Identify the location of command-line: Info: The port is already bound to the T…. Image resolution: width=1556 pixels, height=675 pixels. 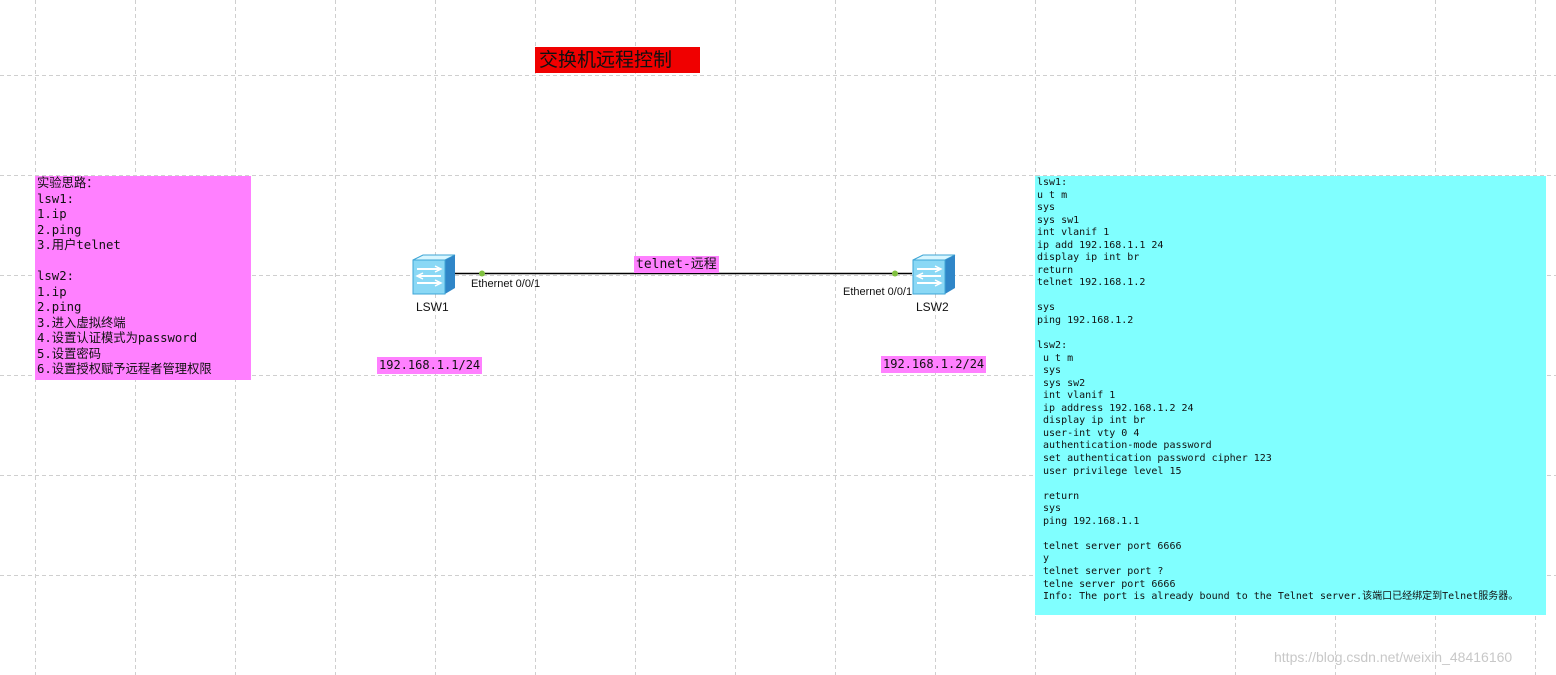
(1278, 597).